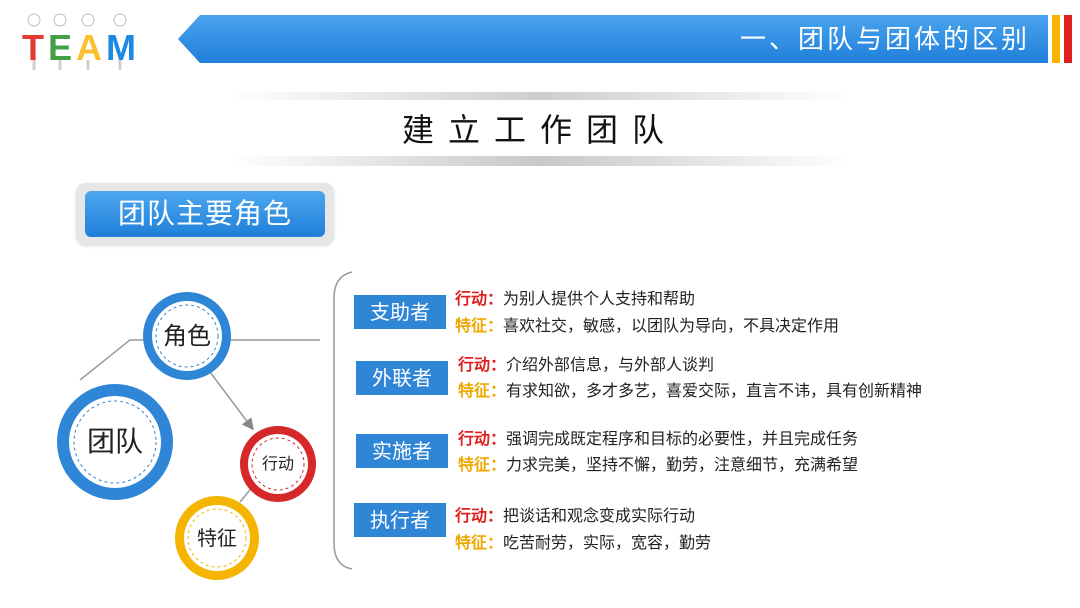  What do you see at coordinates (79, 41) in the screenshot?
I see `team-logo: T E A M` at bounding box center [79, 41].